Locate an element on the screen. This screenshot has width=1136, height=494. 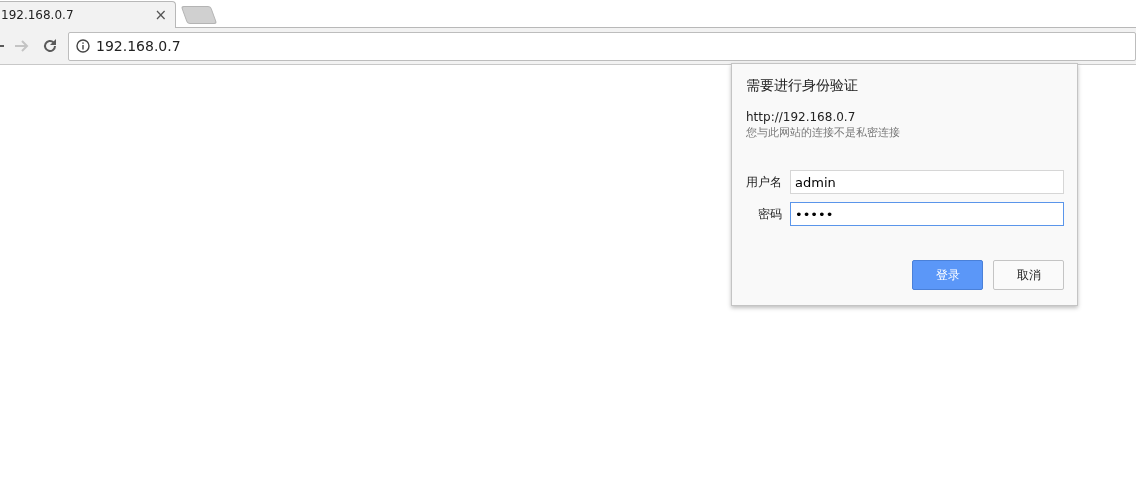
input-field: admin is located at coordinates (927, 182).